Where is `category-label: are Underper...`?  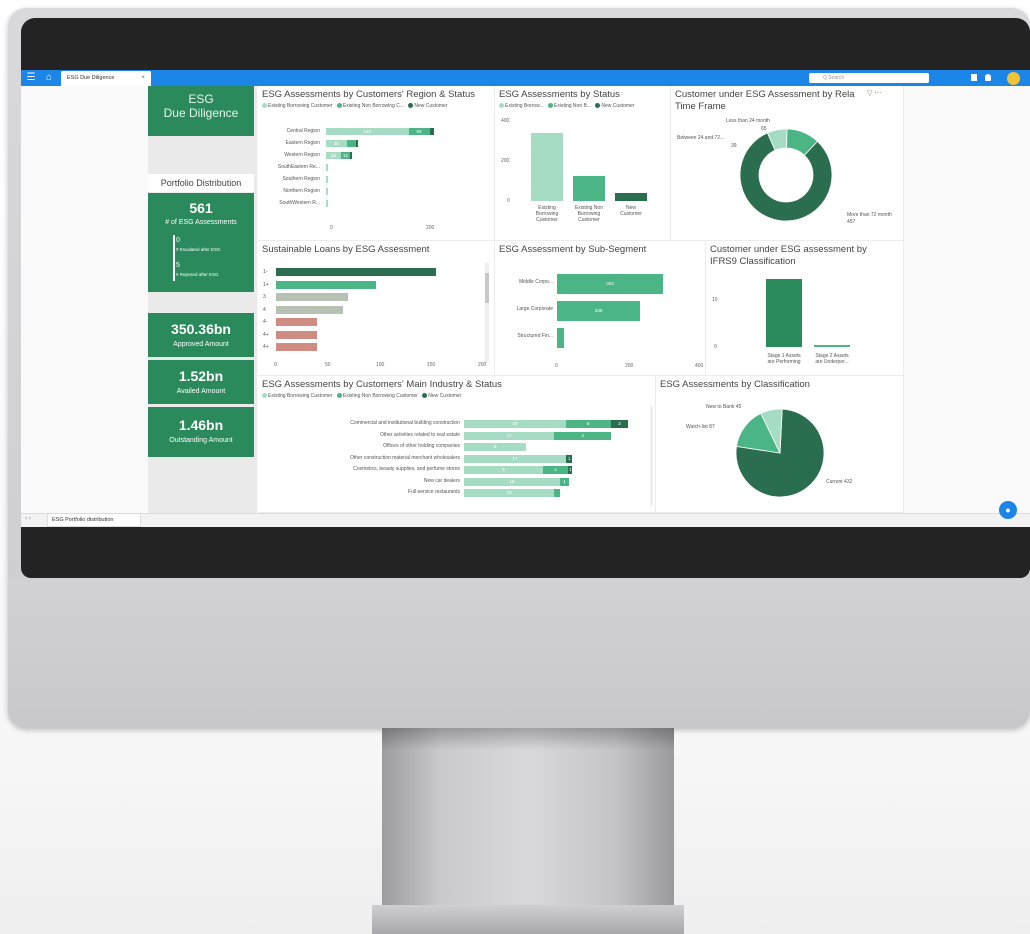
category-label: are Underper... is located at coordinates (832, 362).